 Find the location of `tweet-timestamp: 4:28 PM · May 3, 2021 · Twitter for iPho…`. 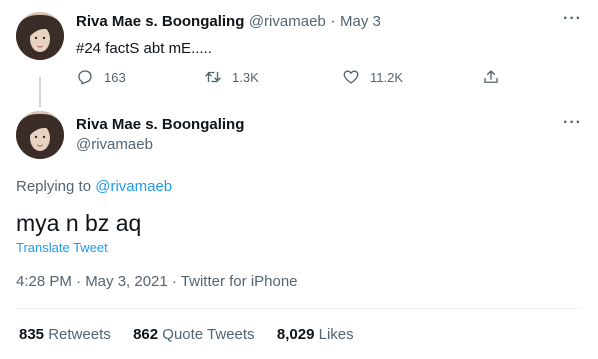

tweet-timestamp: 4:28 PM · May 3, 2021 · Twitter for iPho… is located at coordinates (157, 281).